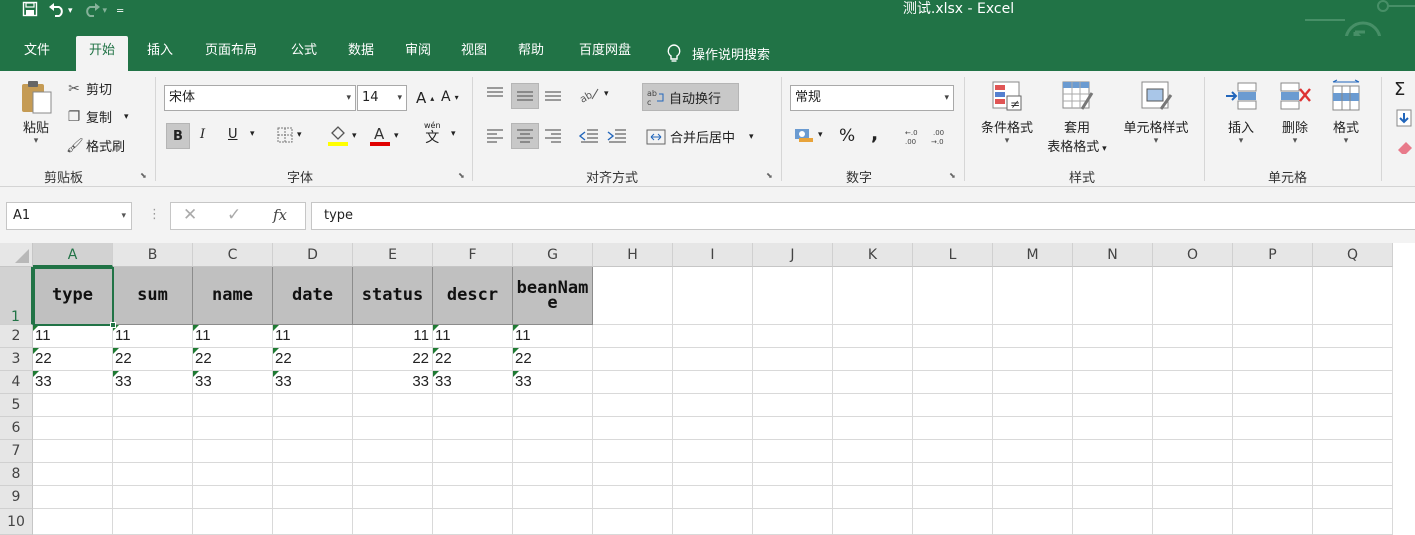 The width and height of the screenshot is (1415, 535). Describe the element at coordinates (474, 53) in the screenshot. I see `tab-view: 视图` at that location.